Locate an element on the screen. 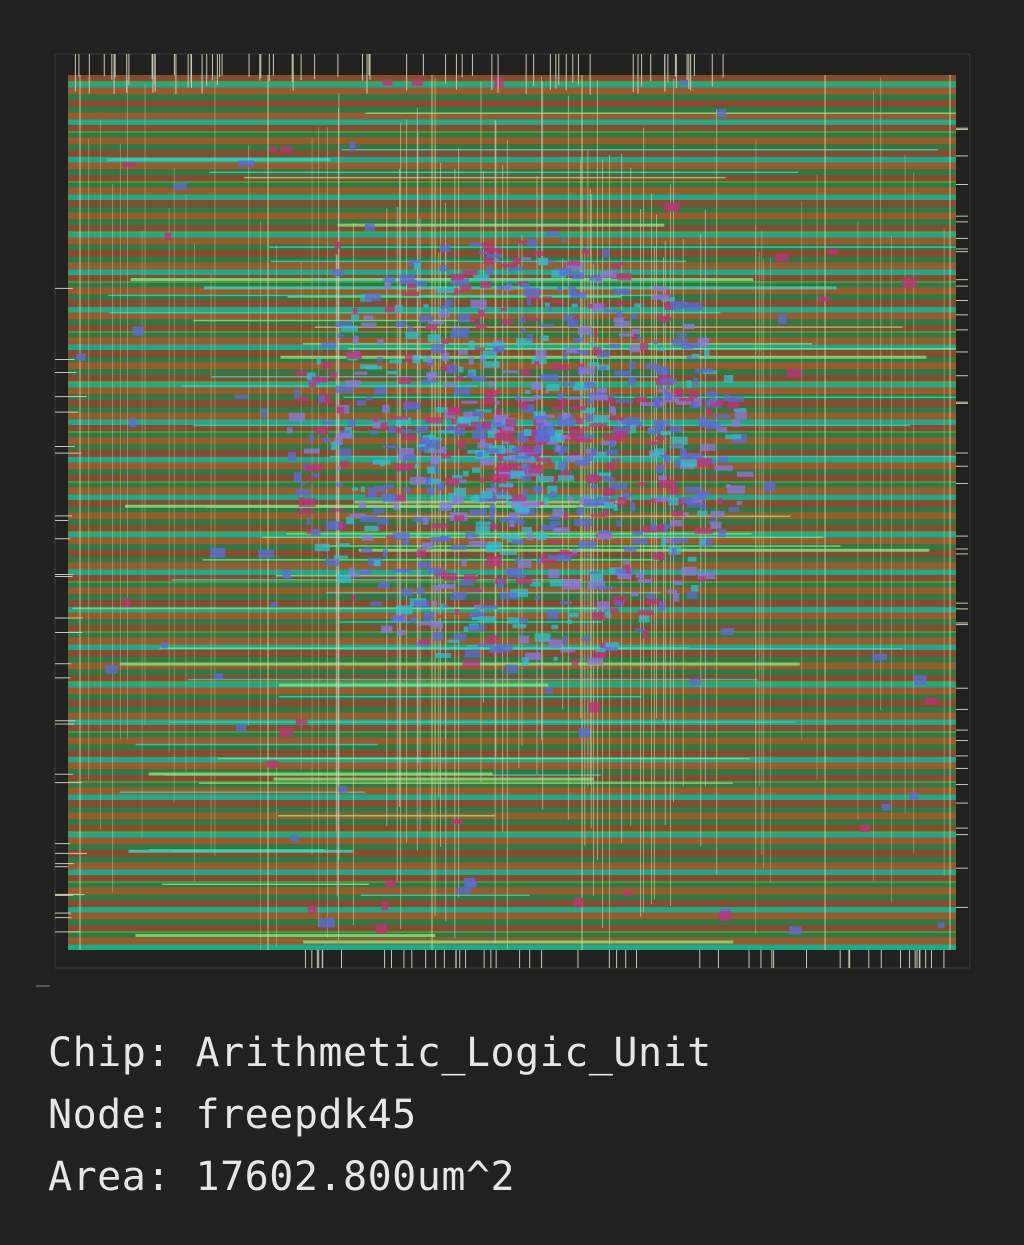 This screenshot has width=1024, height=1245. process-node: freepdk45 is located at coordinates (306, 1115).